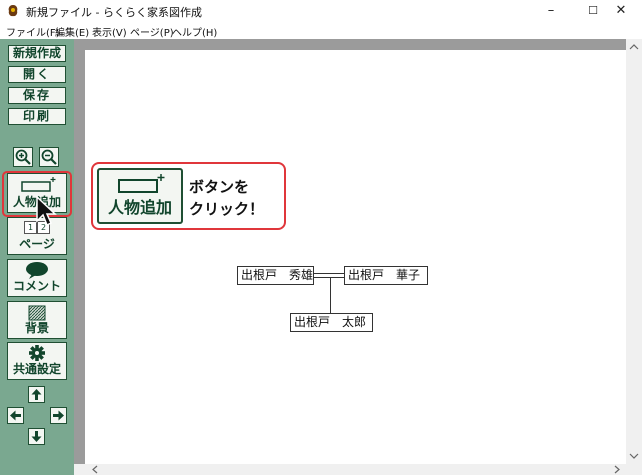  I want to click on page-label: ページ, so click(37, 244).